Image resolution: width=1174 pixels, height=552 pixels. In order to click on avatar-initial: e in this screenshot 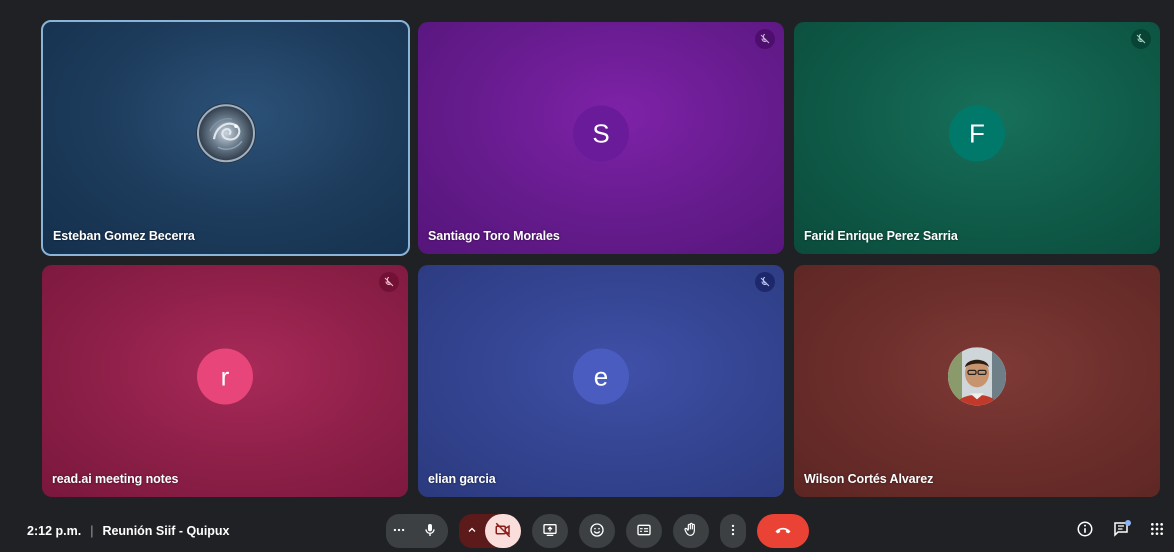, I will do `click(601, 376)`.